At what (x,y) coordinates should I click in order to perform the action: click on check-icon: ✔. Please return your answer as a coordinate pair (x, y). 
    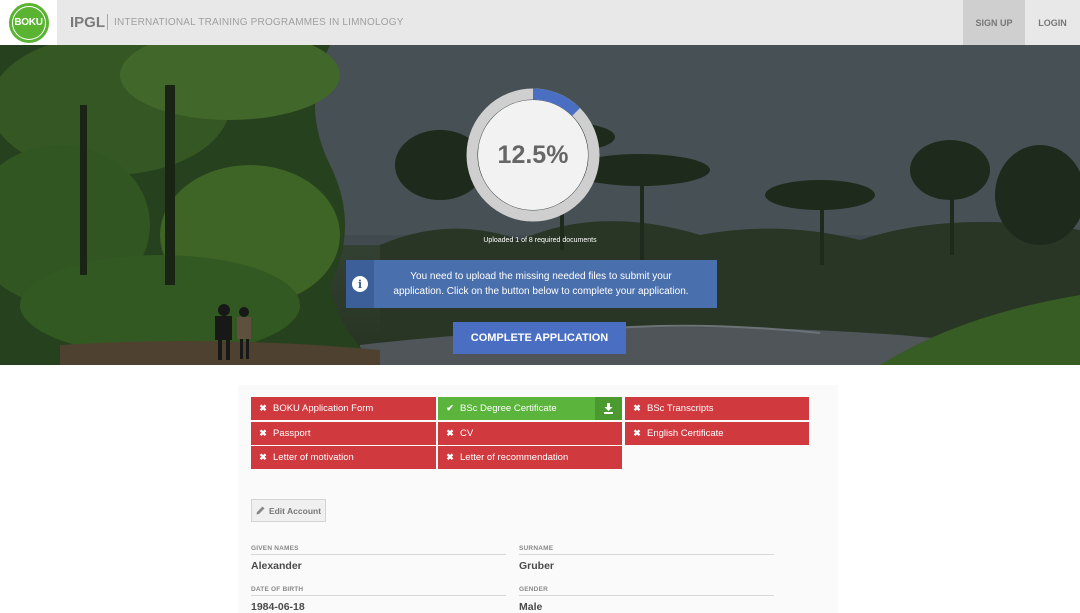
    Looking at the image, I should click on (450, 408).